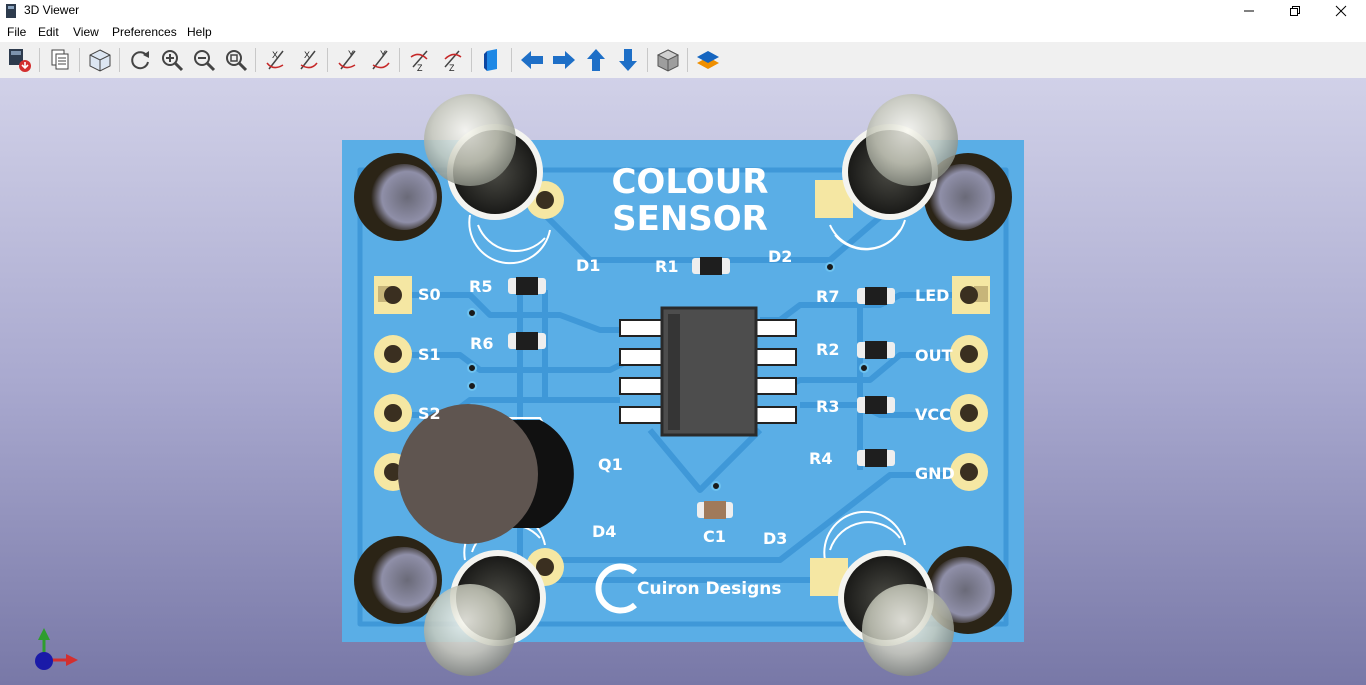 The image size is (1366, 685). I want to click on menu-bar: File Edit View Preferences Help, so click(683, 32).